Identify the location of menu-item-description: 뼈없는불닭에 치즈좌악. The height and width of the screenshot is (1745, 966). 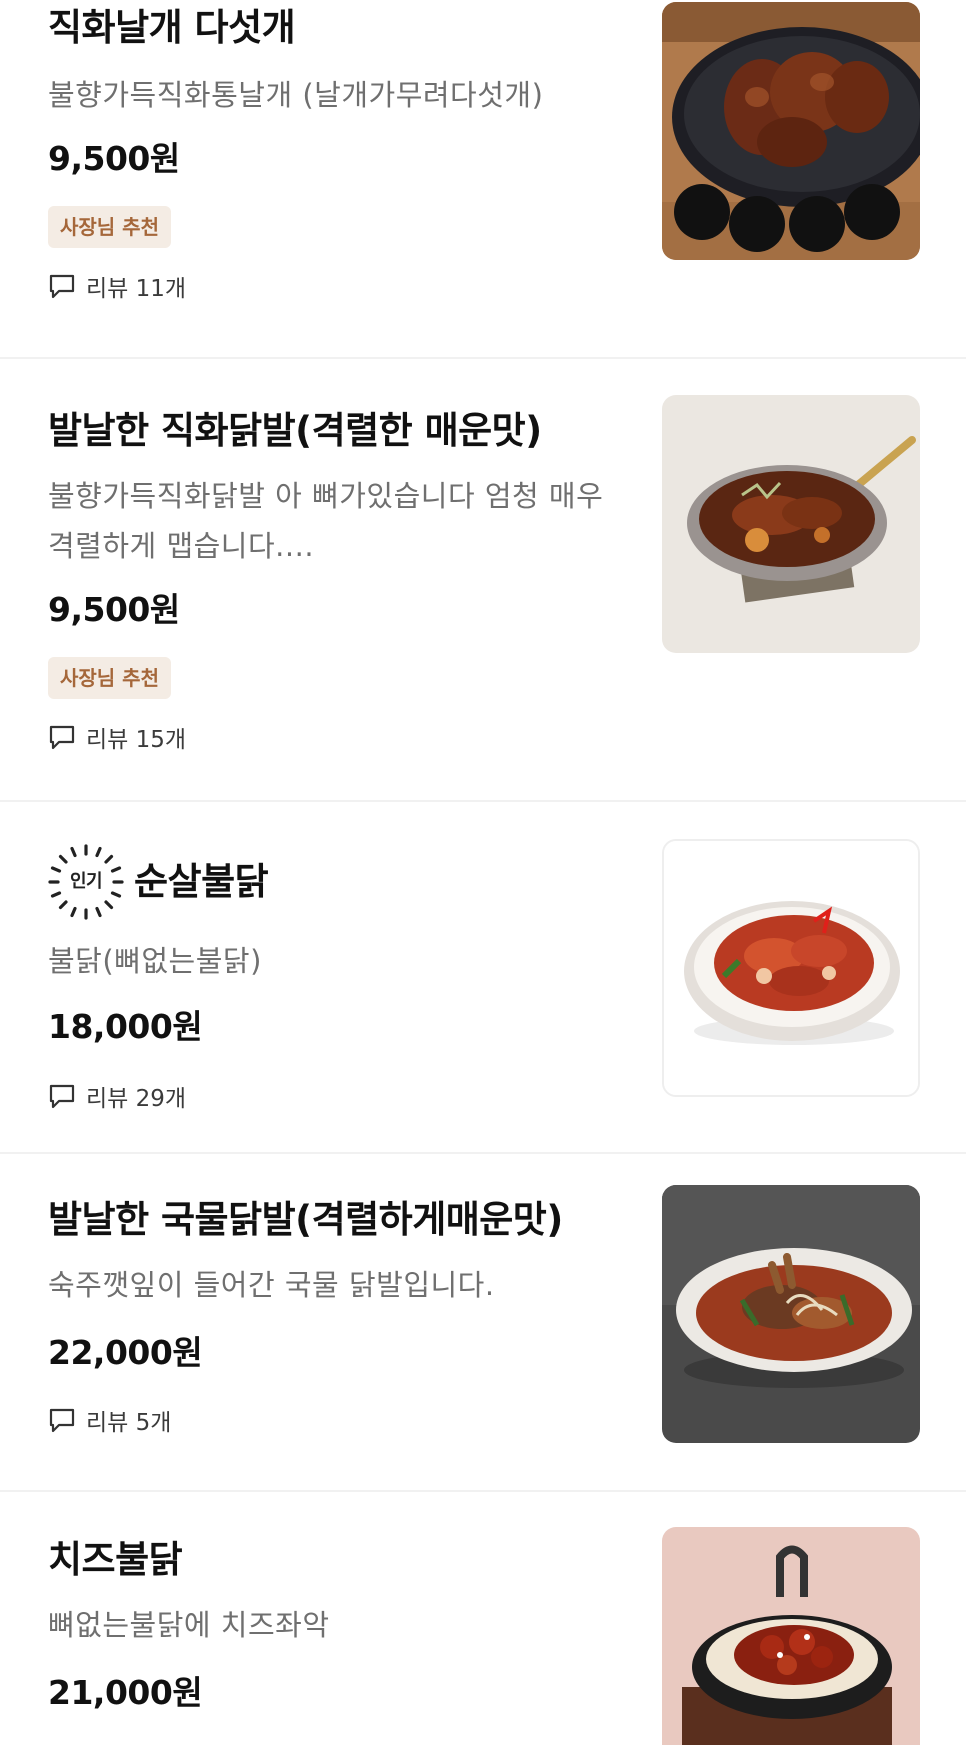
(189, 1625).